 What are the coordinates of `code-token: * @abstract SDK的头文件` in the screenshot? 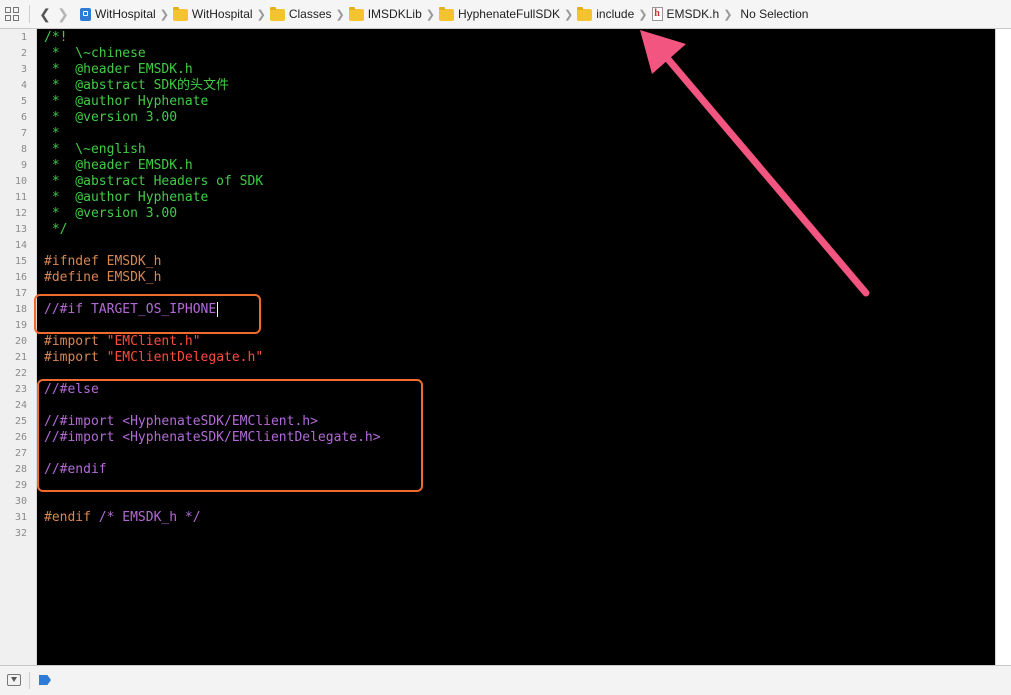 It's located at (137, 85).